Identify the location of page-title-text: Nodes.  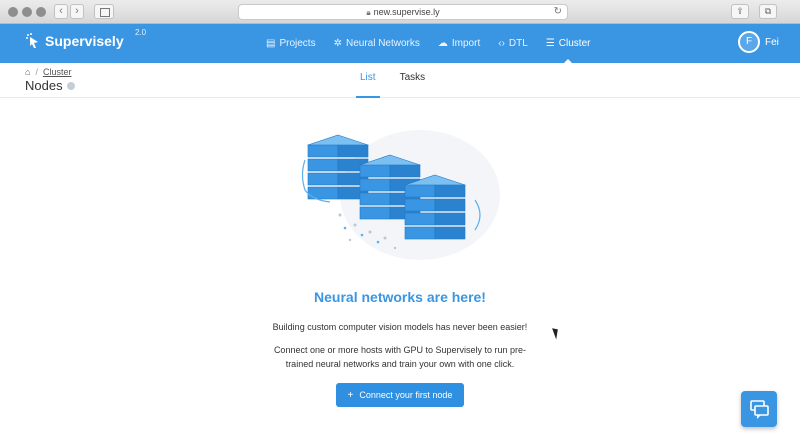
(44, 85).